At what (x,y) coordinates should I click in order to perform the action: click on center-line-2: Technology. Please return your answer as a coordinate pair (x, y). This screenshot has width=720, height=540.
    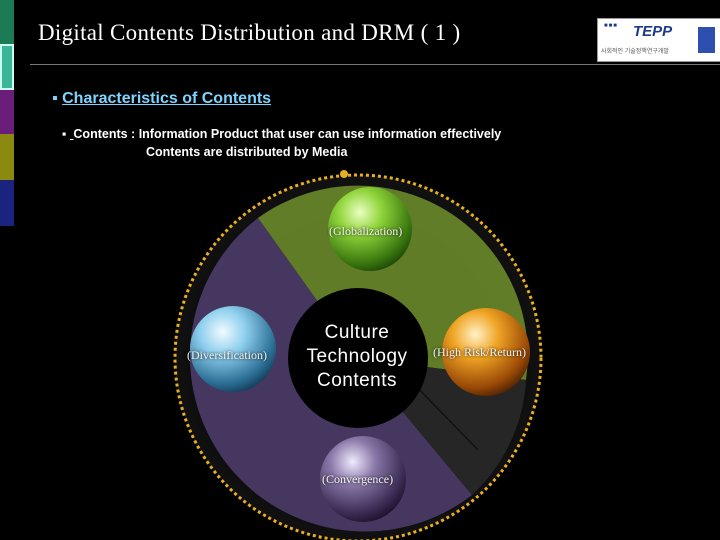
    Looking at the image, I should click on (357, 356).